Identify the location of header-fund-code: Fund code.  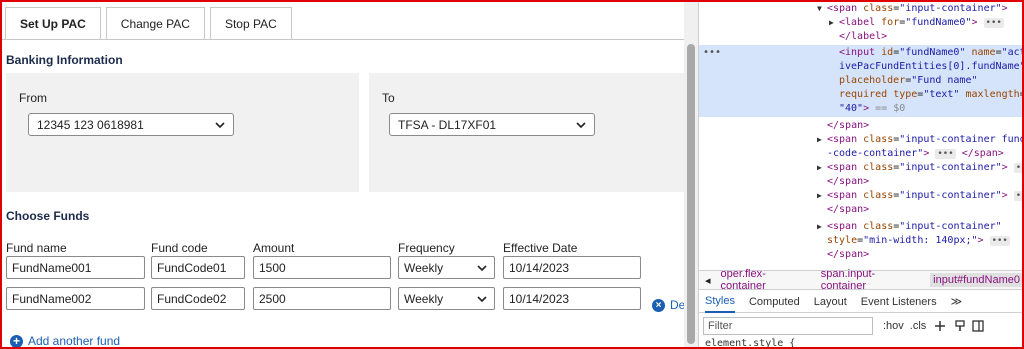
(179, 248).